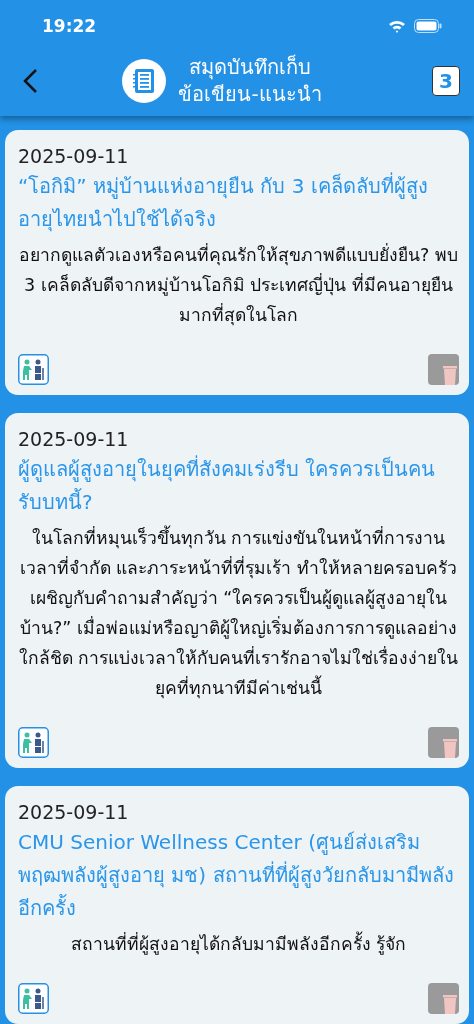 This screenshot has width=474, height=1024. What do you see at coordinates (238, 944) in the screenshot?
I see `article-excerpt: สถานที่ที่ผู้สูงอายุได้กลับมามีพลังอีกครั้ง รู้จัก` at bounding box center [238, 944].